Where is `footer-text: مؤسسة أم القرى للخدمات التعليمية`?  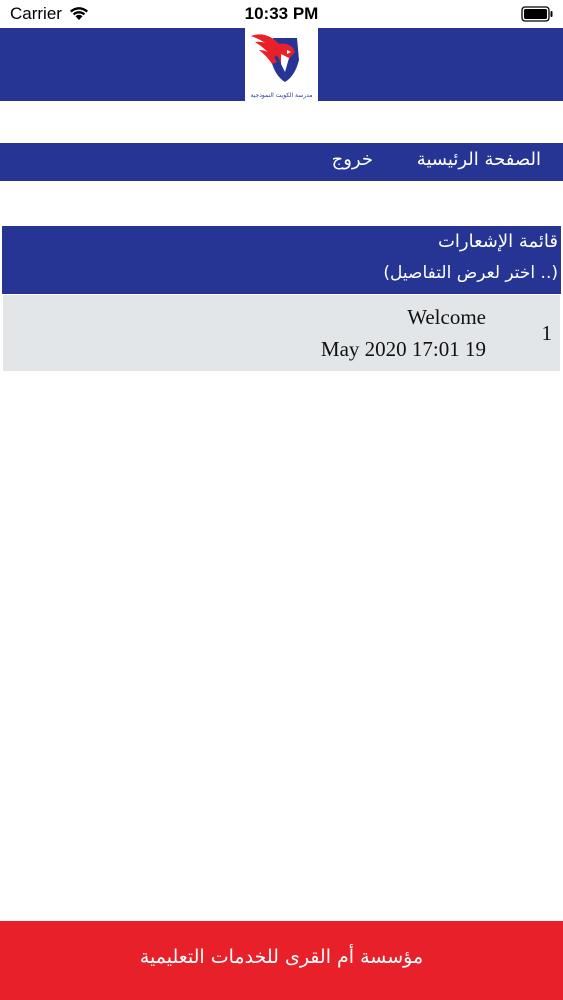
footer-text: مؤسسة أم القرى للخدمات التعليمية is located at coordinates (281, 957).